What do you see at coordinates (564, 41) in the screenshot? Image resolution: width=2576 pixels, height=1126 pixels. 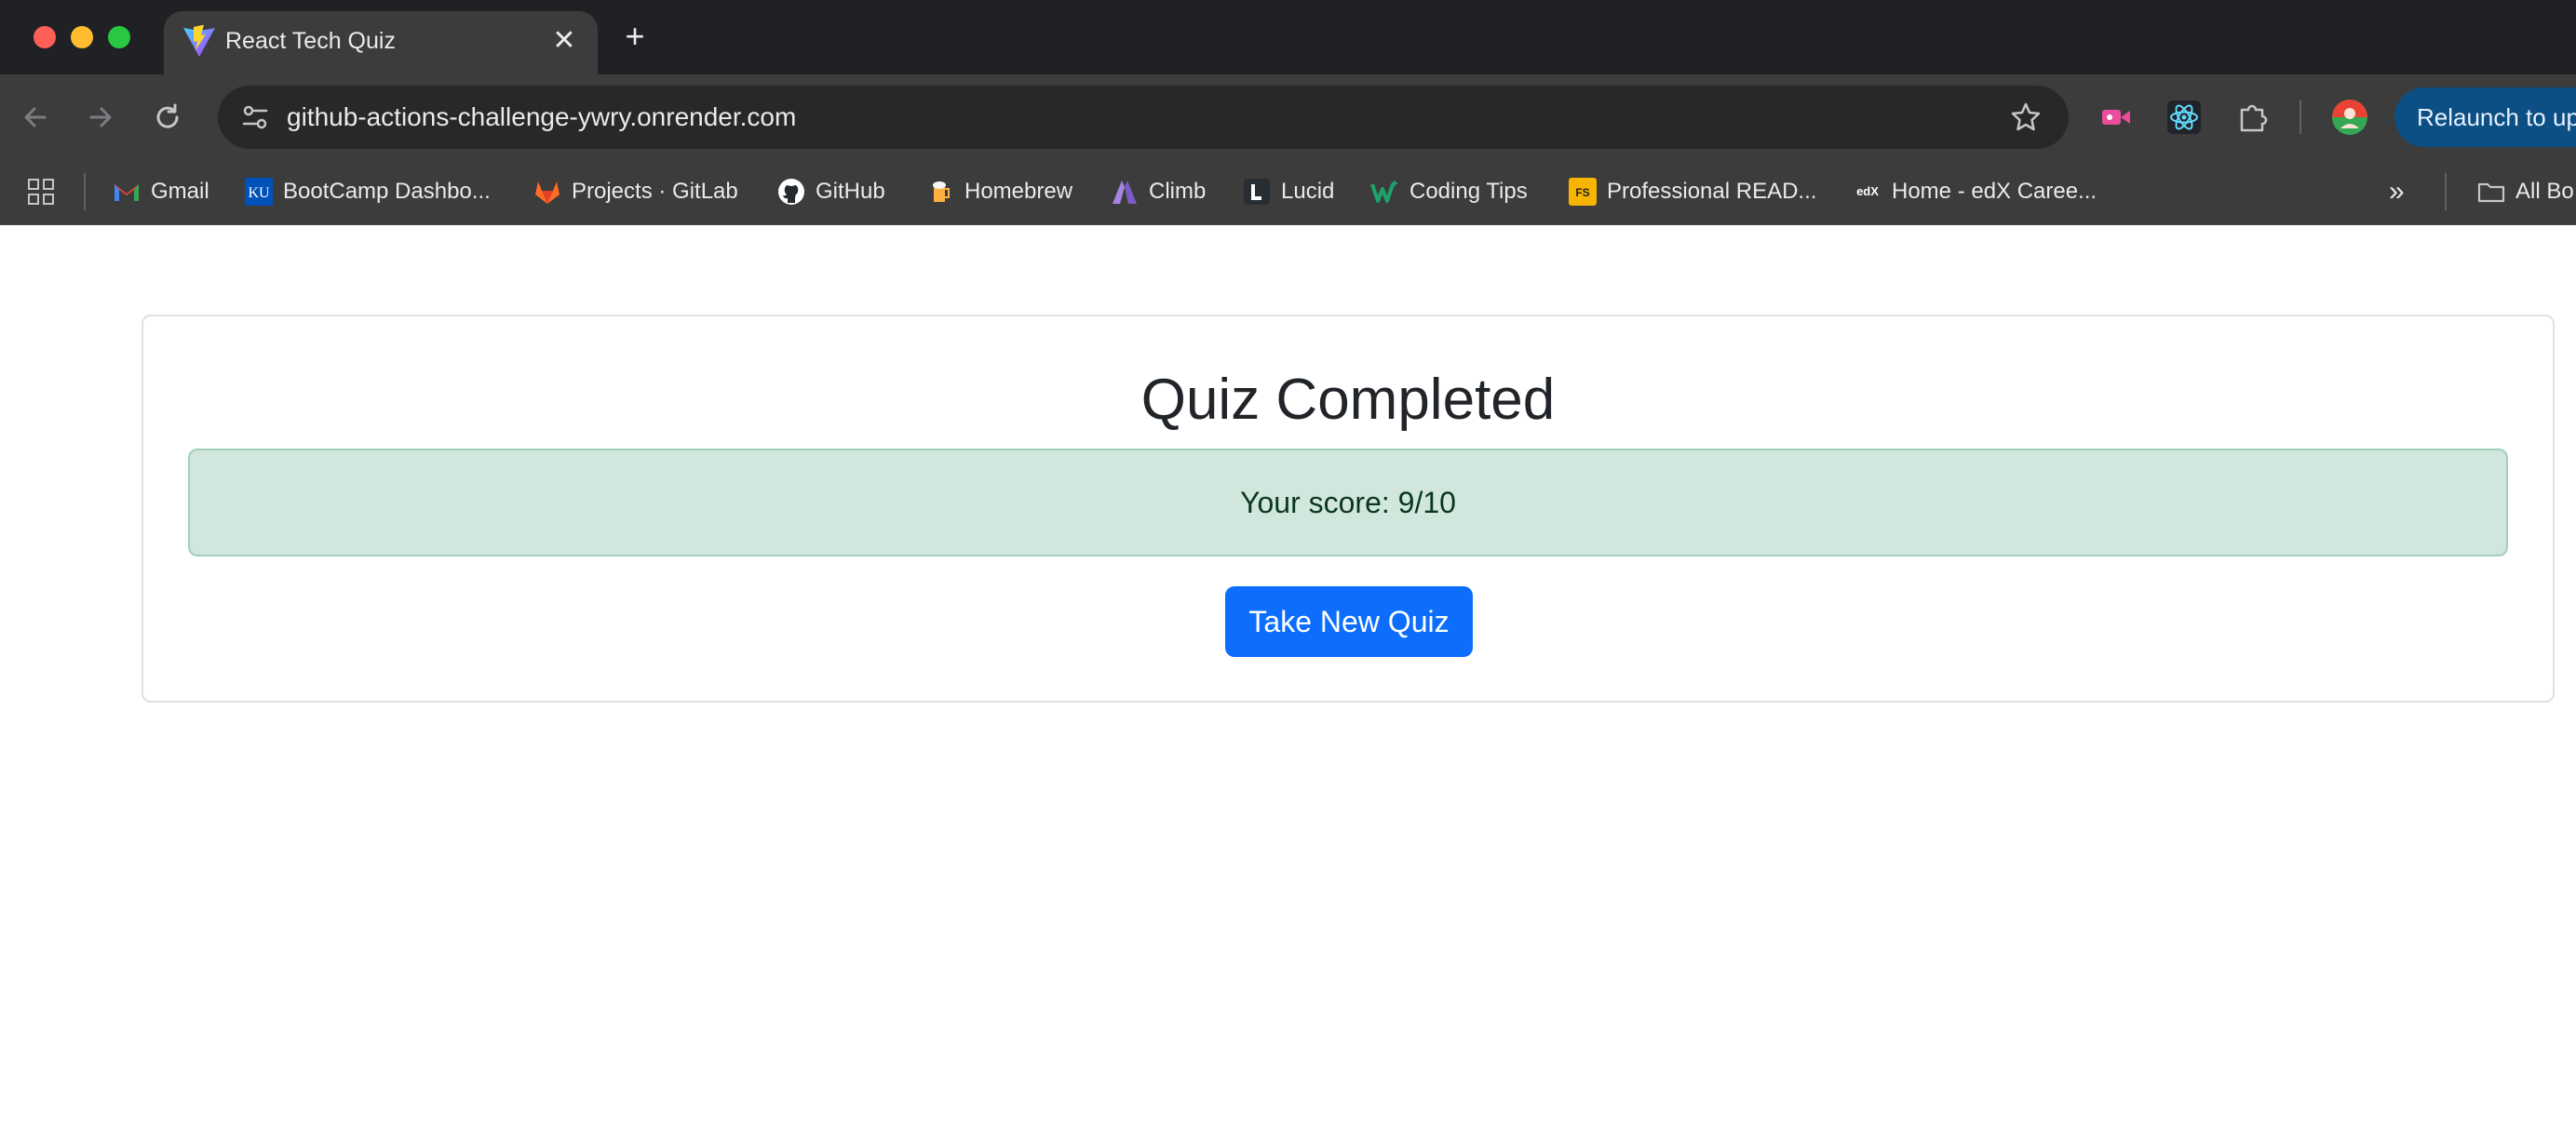 I see `tab-close-icon: ✕` at bounding box center [564, 41].